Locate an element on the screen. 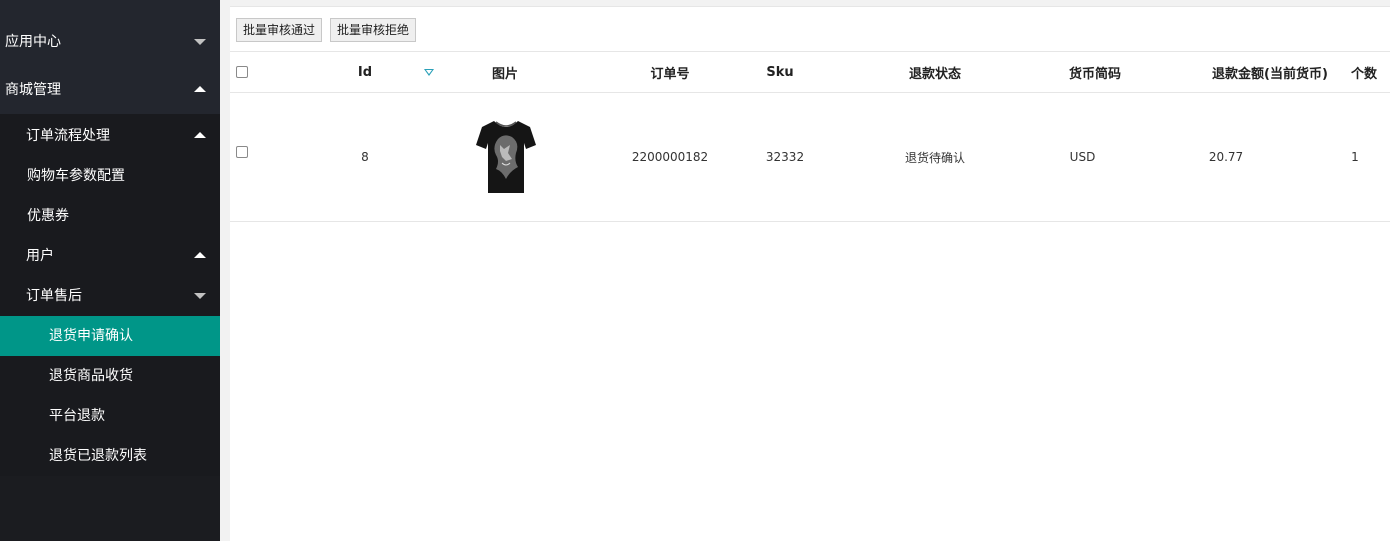 Image resolution: width=1390 pixels, height=541 pixels. header-checkbox-cell is located at coordinates (242, 72).